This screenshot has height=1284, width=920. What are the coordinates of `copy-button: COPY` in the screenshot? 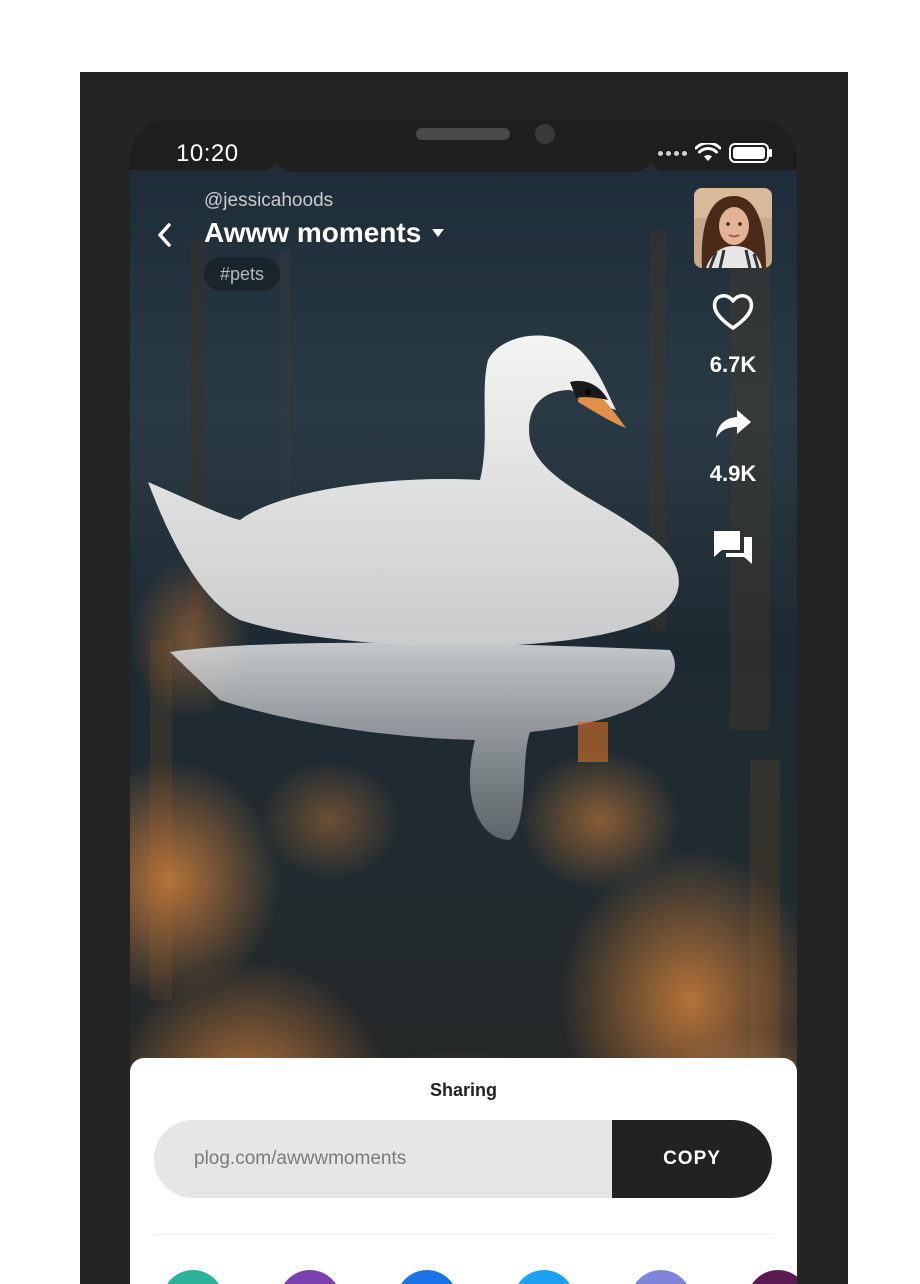 It's located at (692, 1159).